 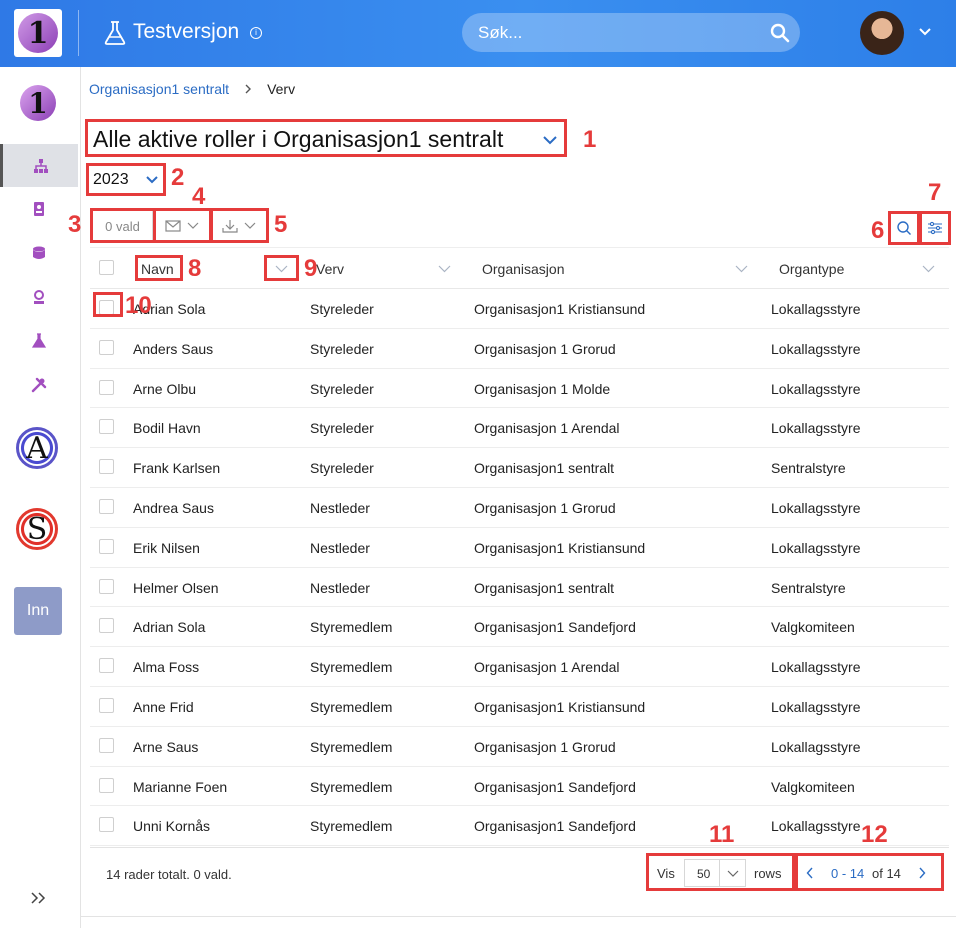 I want to click on tools-icon, so click(x=39, y=384).